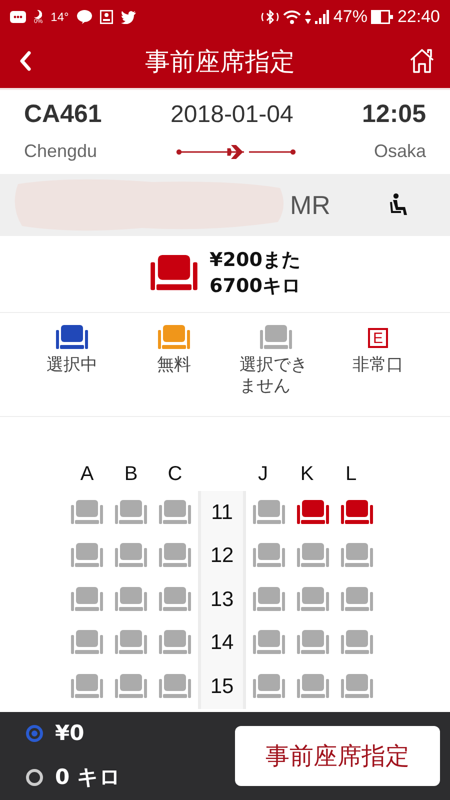 The image size is (450, 800). I want to click on column-letter: C, so click(175, 474).